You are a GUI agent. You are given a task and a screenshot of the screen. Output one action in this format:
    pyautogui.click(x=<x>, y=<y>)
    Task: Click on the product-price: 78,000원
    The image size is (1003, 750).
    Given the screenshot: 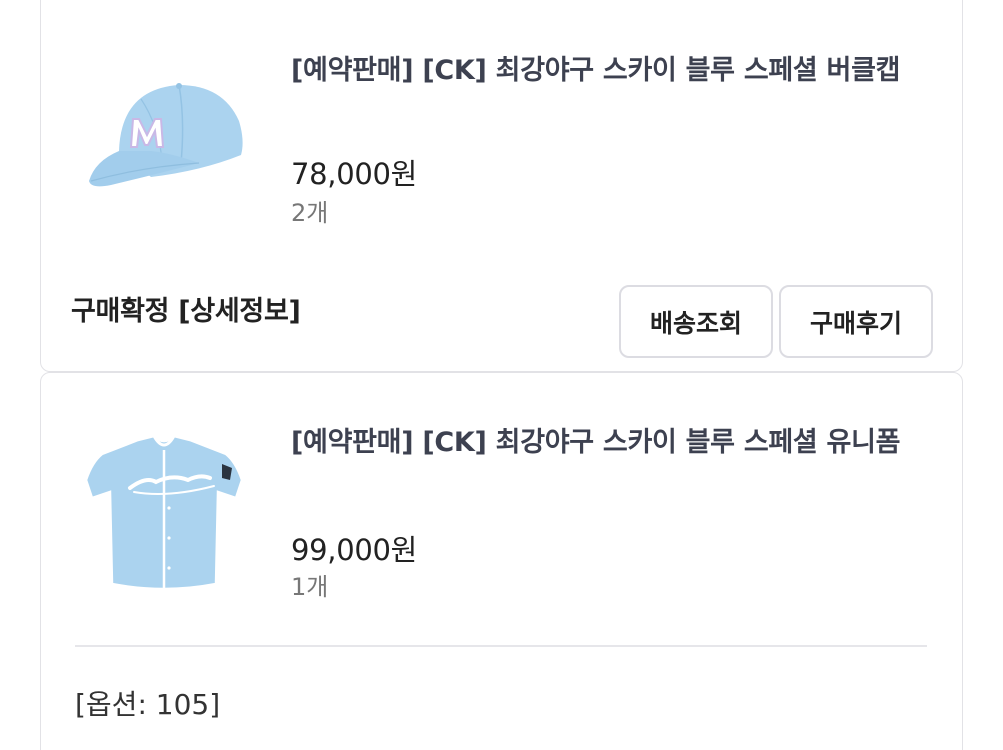 What is the action you would take?
    pyautogui.click(x=354, y=174)
    